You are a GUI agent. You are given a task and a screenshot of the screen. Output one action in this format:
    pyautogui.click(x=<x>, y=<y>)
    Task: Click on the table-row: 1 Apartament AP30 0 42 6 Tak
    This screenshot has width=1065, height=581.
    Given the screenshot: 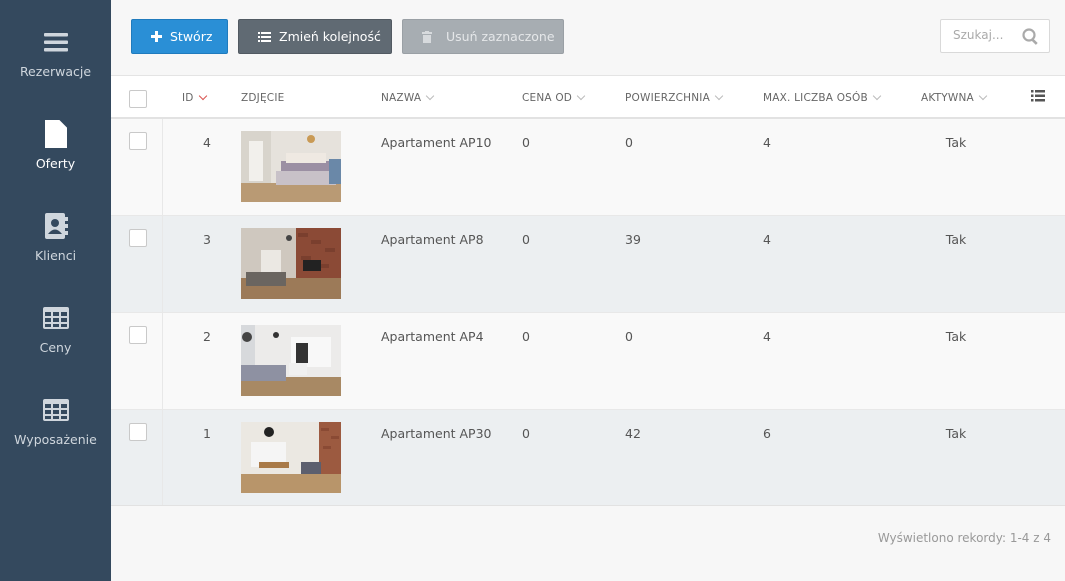 What is the action you would take?
    pyautogui.click(x=588, y=458)
    